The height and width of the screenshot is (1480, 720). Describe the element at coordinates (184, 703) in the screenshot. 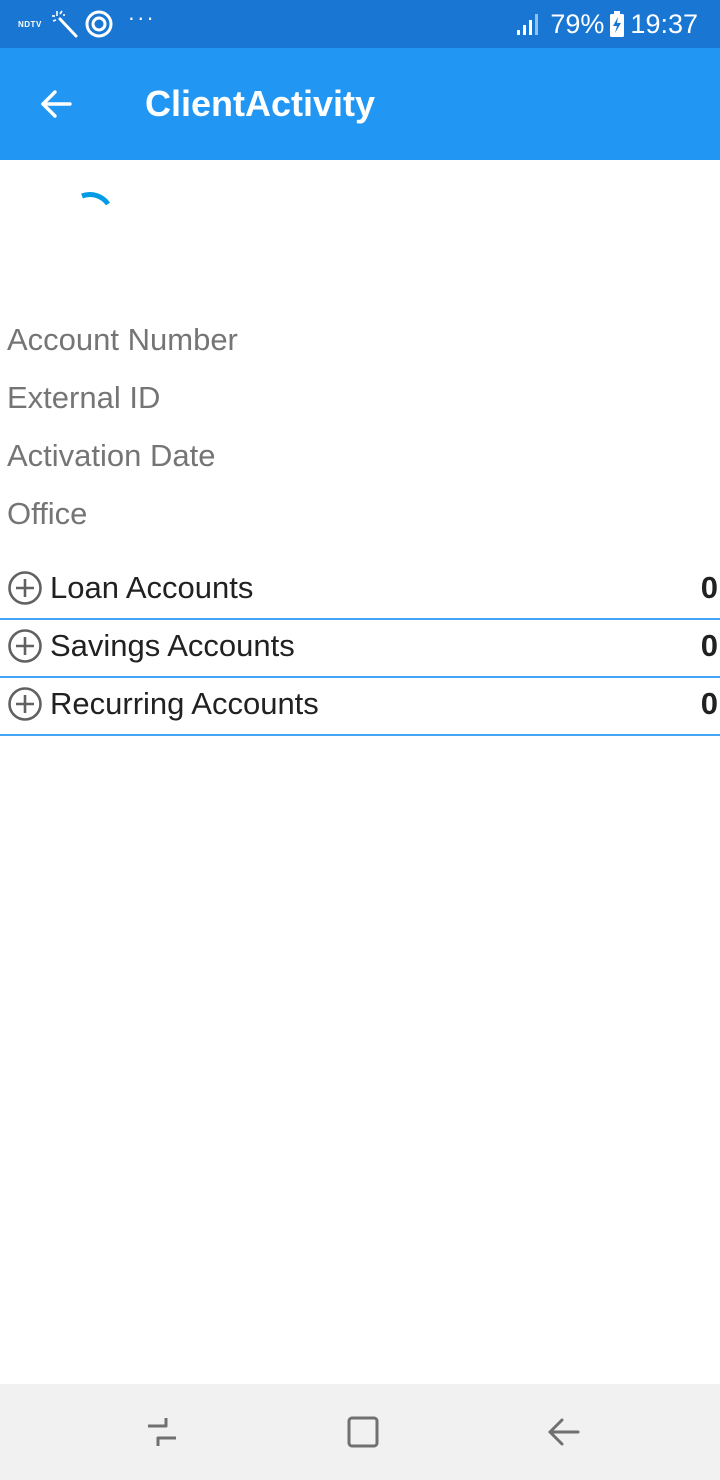

I see `recurring-accounts-label: Recurring Accounts` at that location.